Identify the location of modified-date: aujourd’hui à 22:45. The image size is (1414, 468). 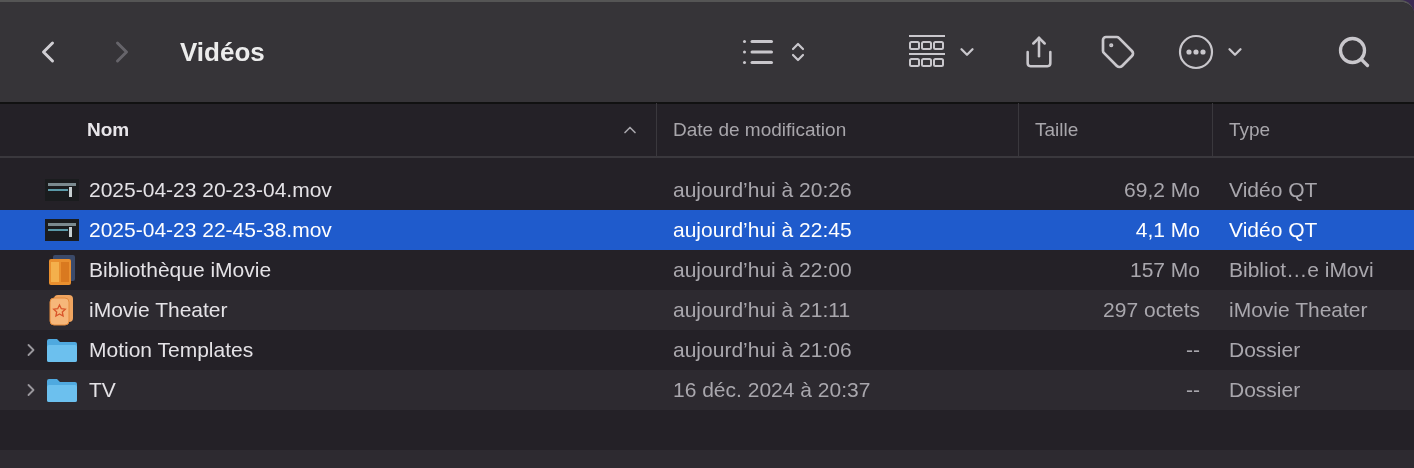
(762, 230).